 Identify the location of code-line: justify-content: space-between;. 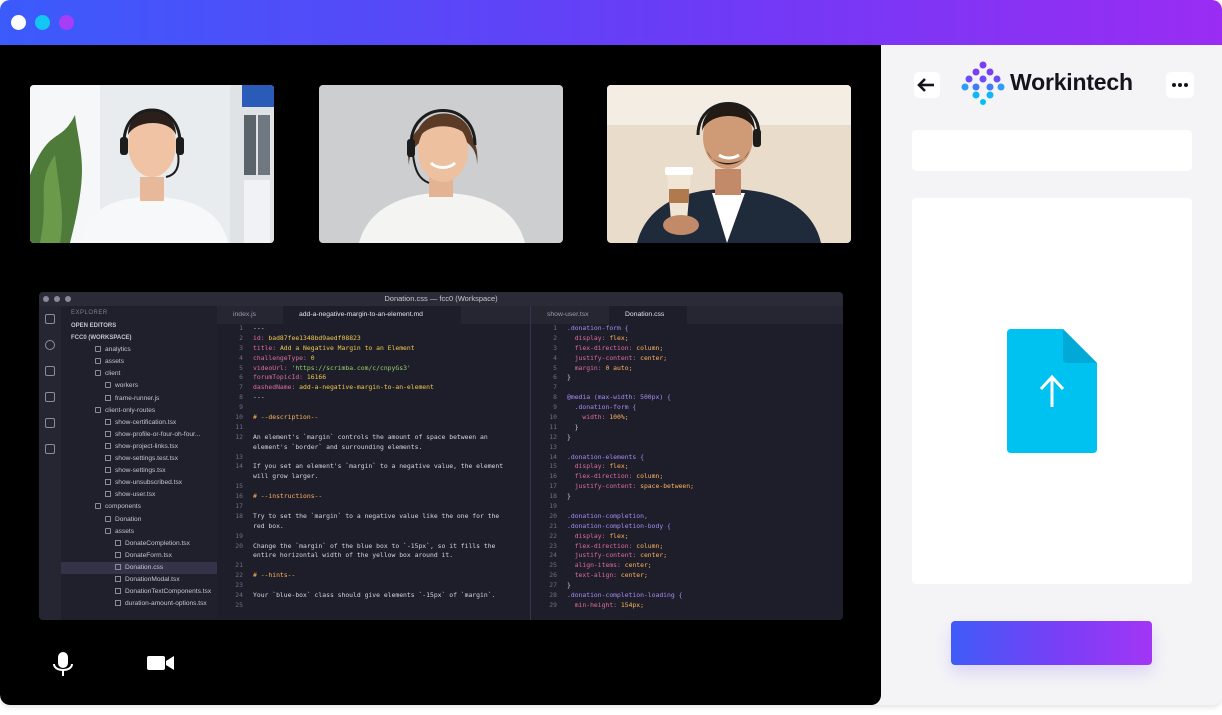
(630, 487).